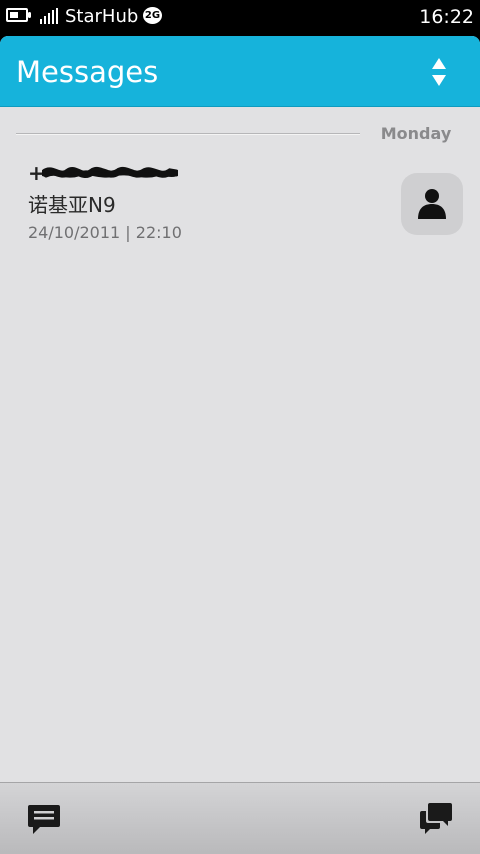 This screenshot has width=480, height=854. I want to click on conversation-timestamp: 24/10/2011 | 22:10, so click(105, 232).